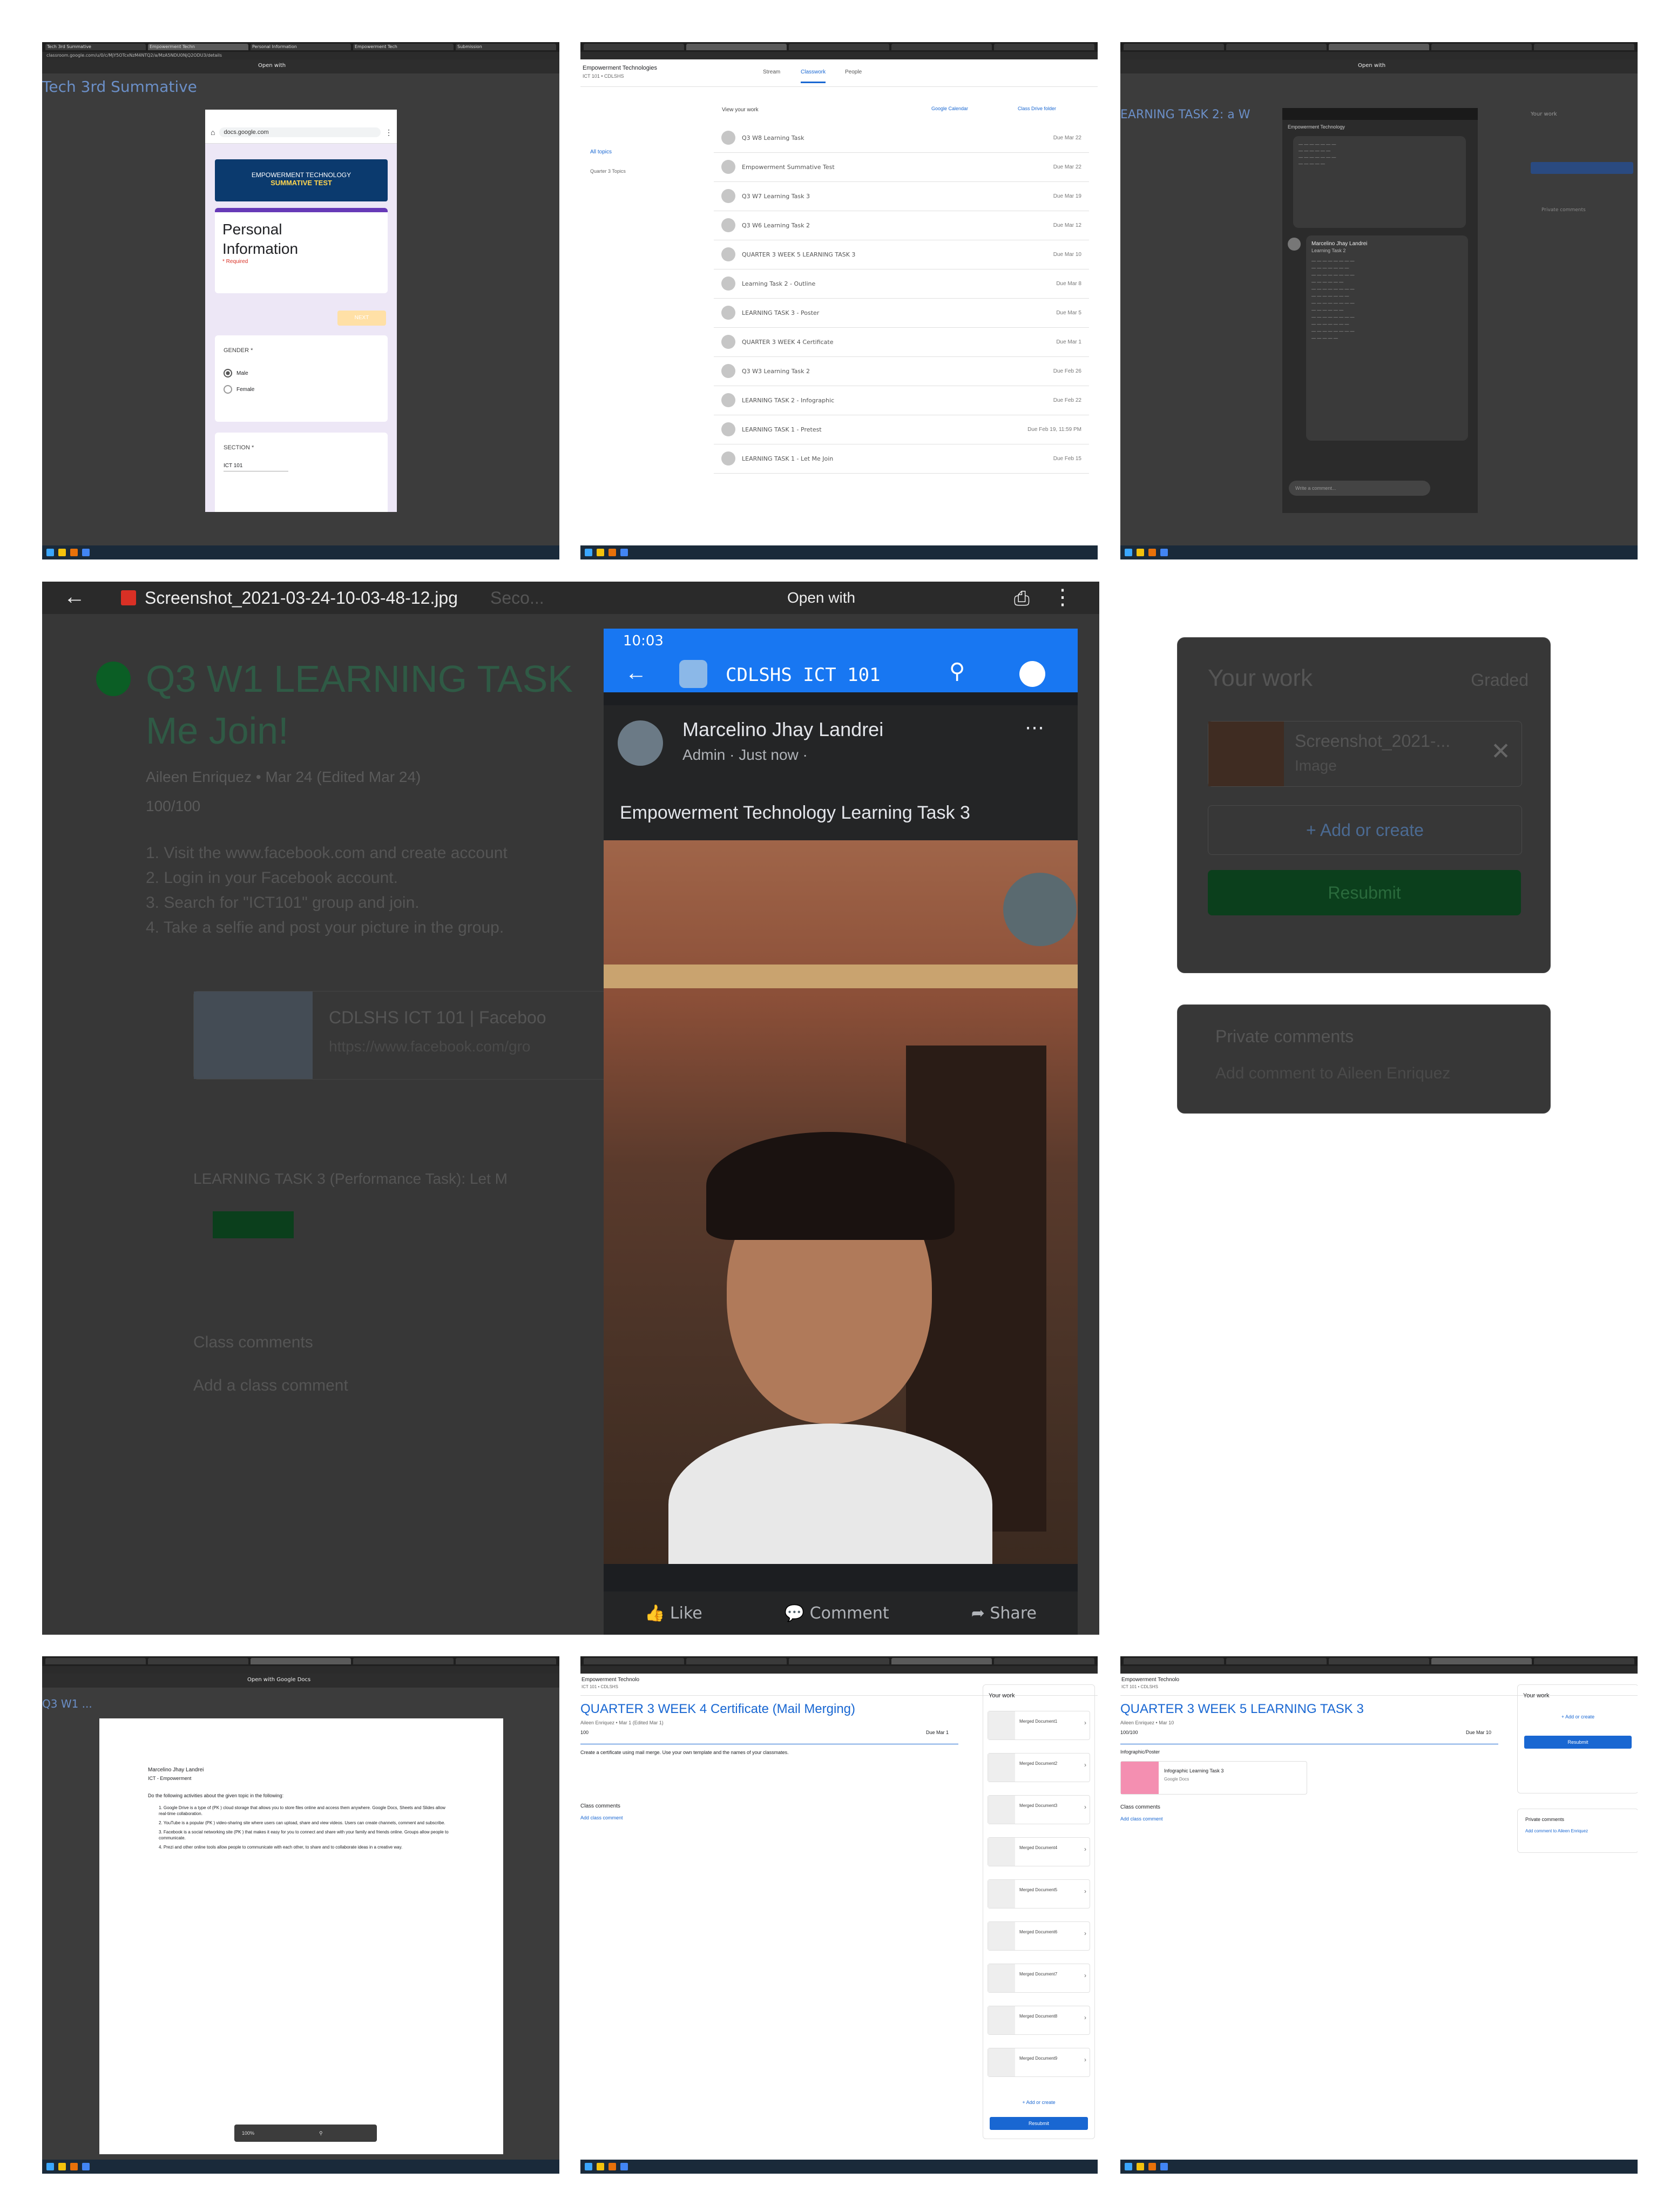 The width and height of the screenshot is (1677, 2212). Describe the element at coordinates (1039, 1767) in the screenshot. I see `merged-file-card: Merged Document2 ›` at that location.